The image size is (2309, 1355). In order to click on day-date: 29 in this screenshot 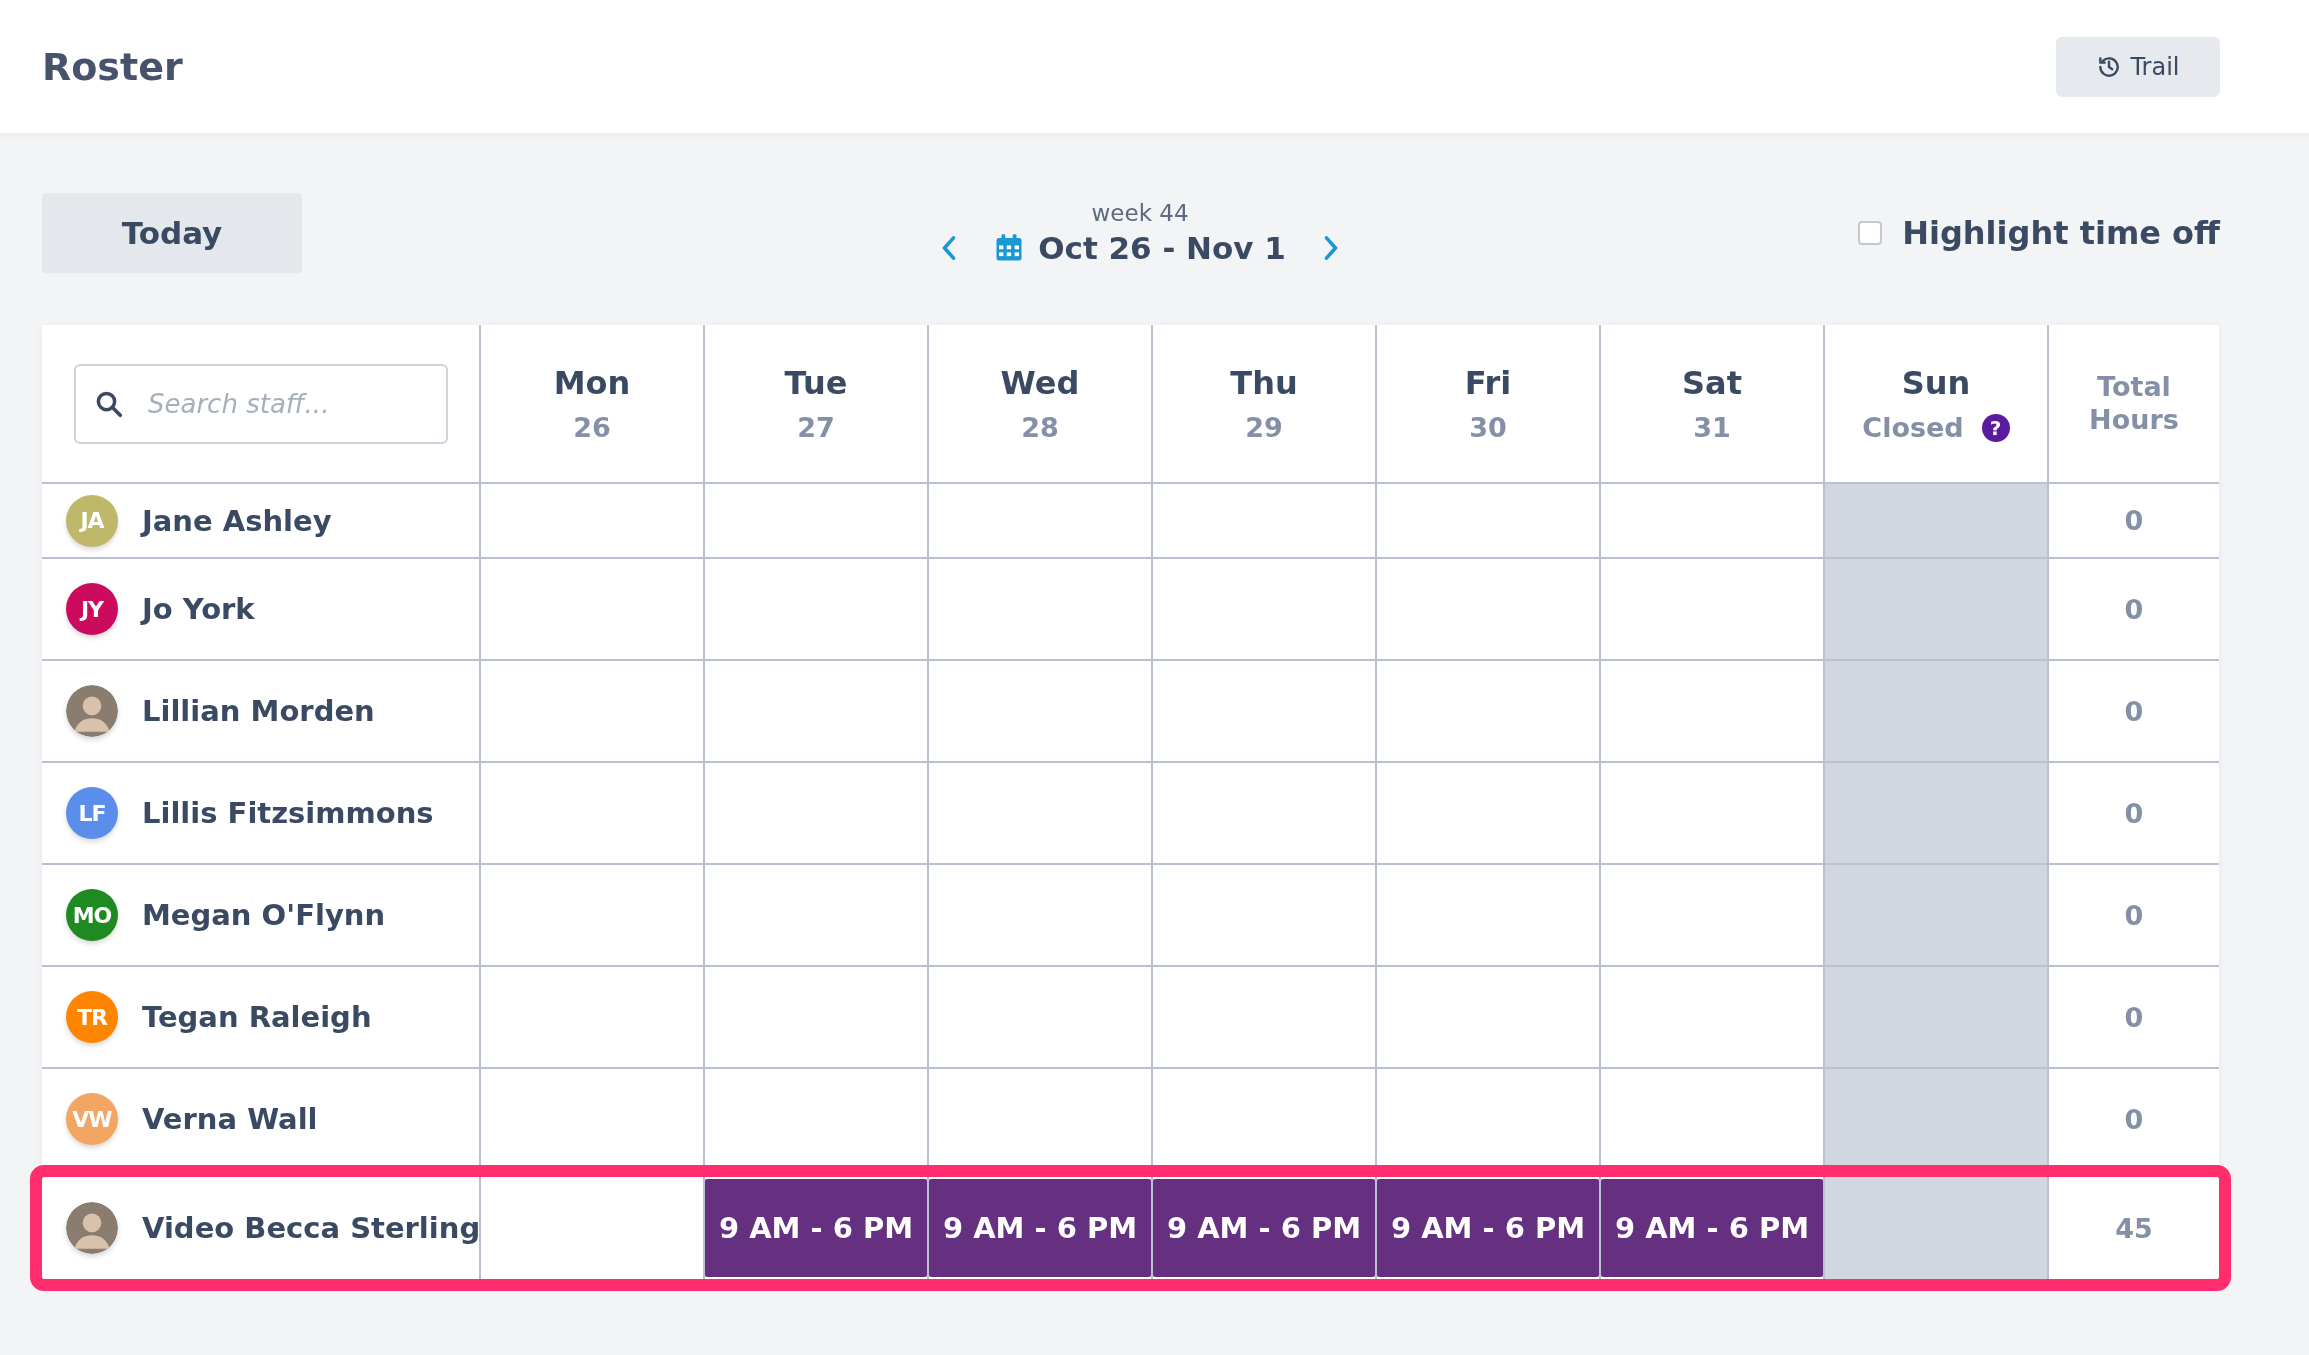, I will do `click(1264, 427)`.